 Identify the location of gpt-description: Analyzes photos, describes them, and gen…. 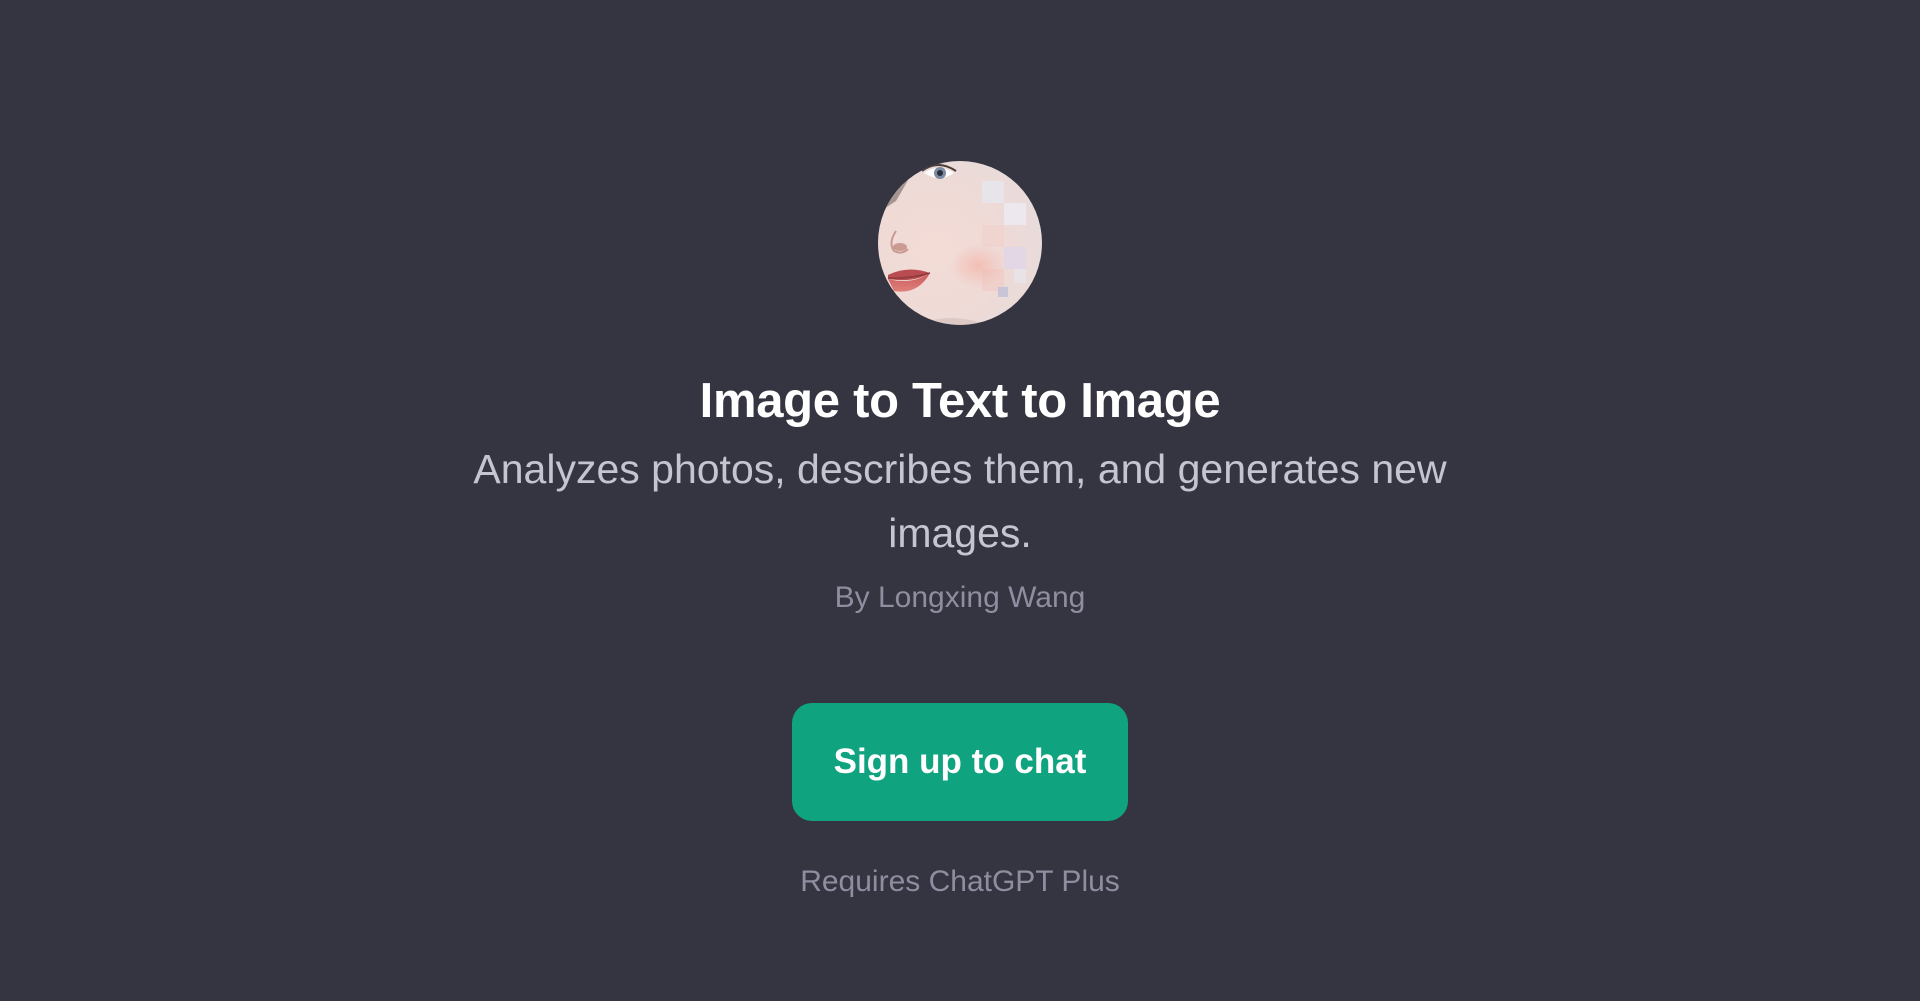
(960, 501).